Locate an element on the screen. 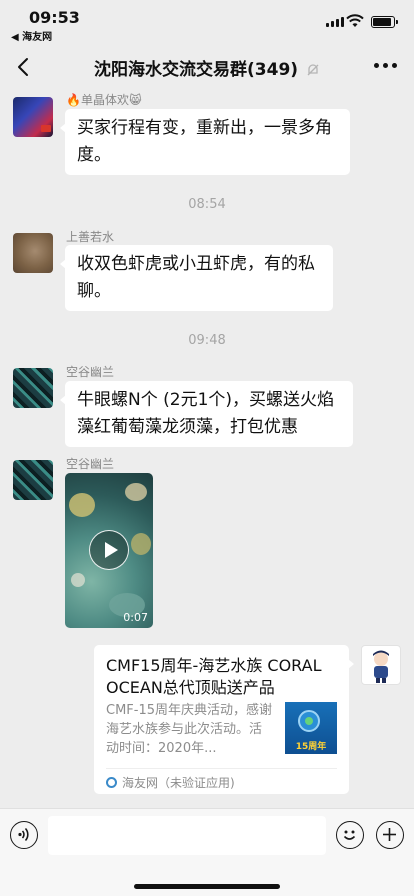  chat-title: 沈阳海水交流交易群(349) is located at coordinates (196, 70).